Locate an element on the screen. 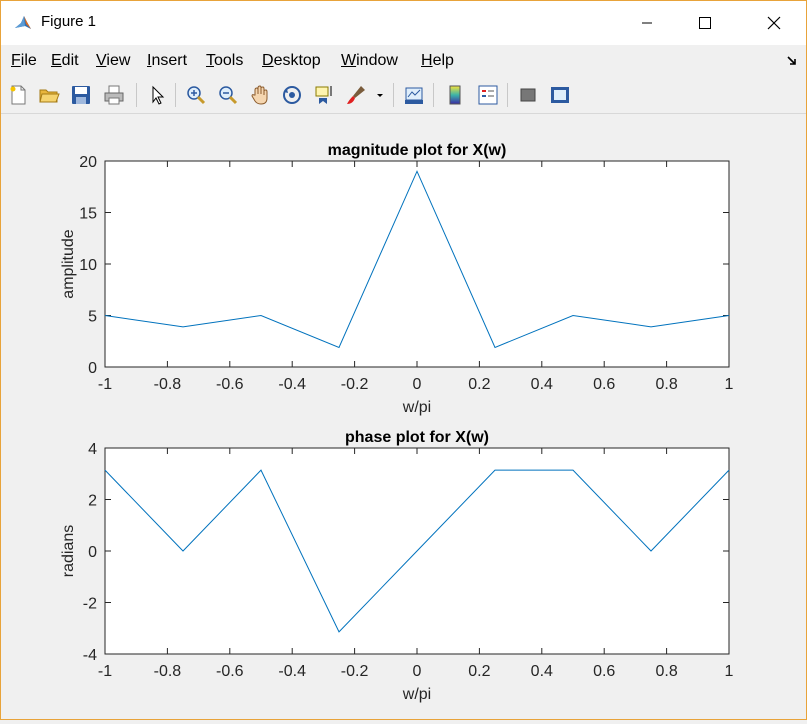 Image resolution: width=807 pixels, height=724 pixels. brush-dropdown-icon is located at coordinates (380, 95).